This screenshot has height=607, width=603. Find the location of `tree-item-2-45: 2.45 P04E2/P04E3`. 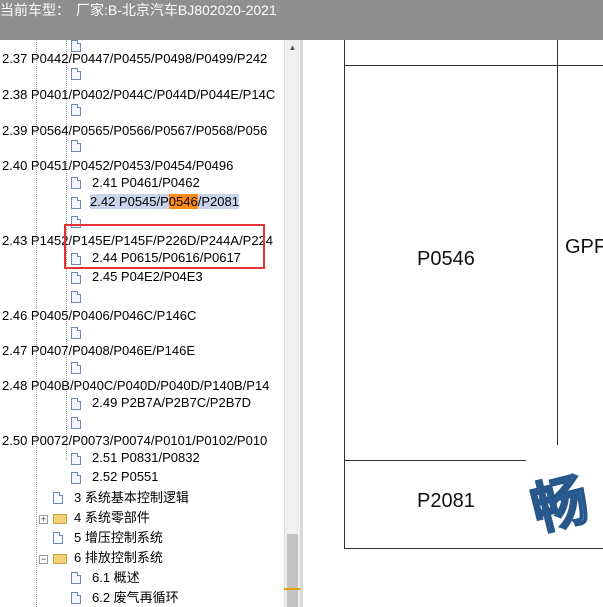

tree-item-2-45: 2.45 P04E2/P04E3 is located at coordinates (147, 277).